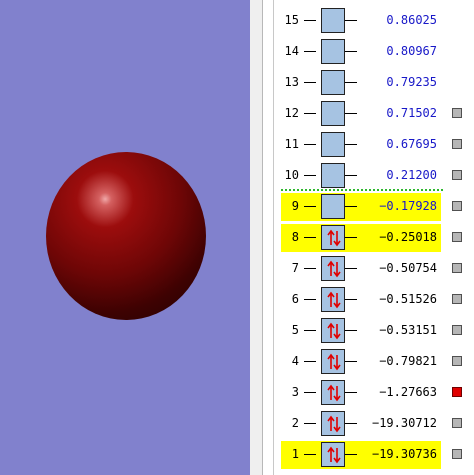 The image size is (474, 475). I want to click on orbital-row: 1 −19.30736, so click(377, 455).